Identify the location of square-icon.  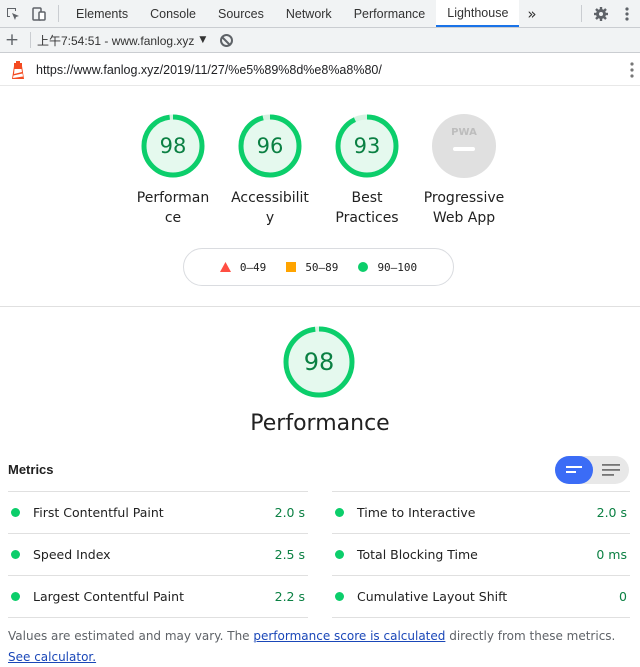
(291, 267).